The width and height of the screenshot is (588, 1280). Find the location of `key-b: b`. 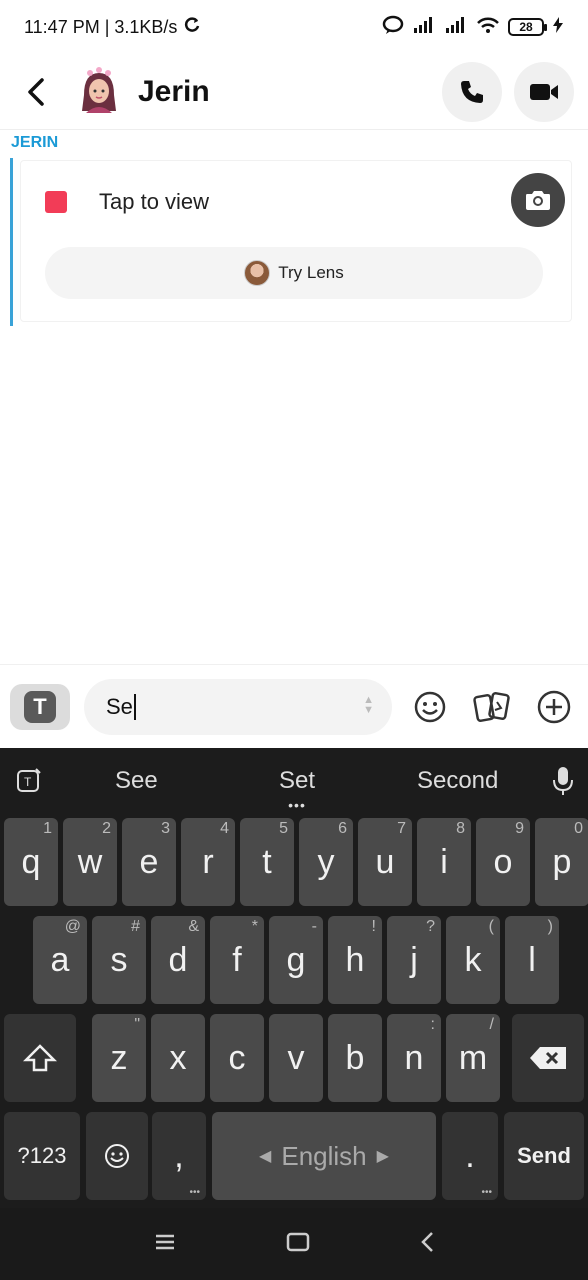

key-b: b is located at coordinates (355, 1058).